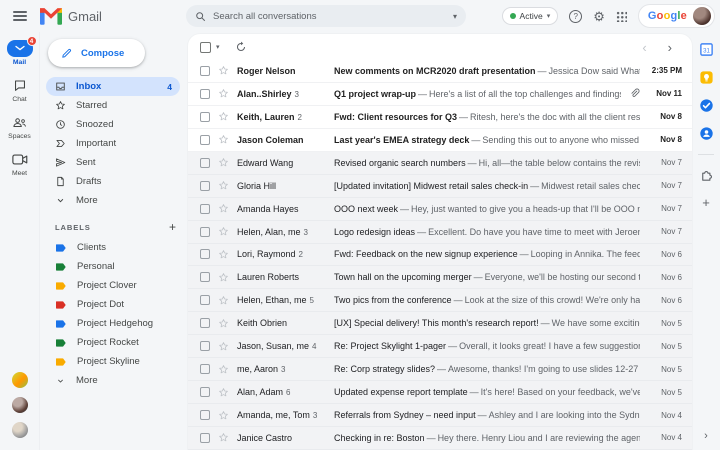  What do you see at coordinates (706, 436) in the screenshot?
I see `collapse-side-panel-button: ›` at bounding box center [706, 436].